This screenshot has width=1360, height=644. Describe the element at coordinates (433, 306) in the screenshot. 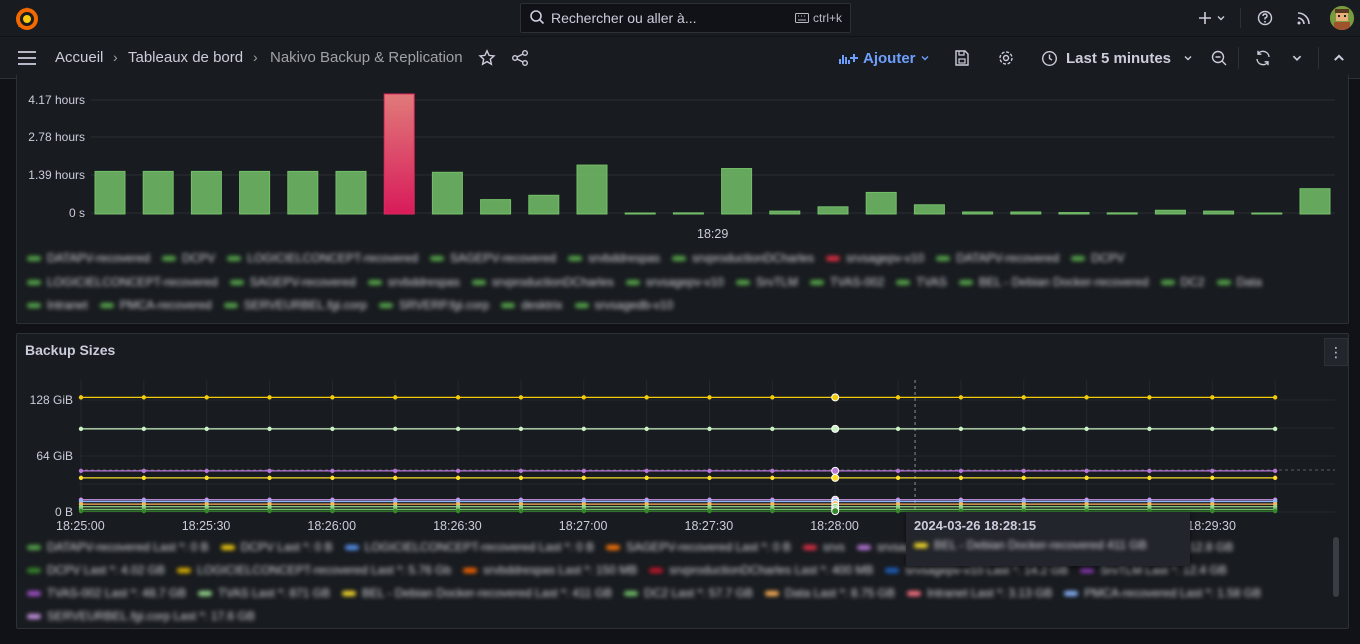

I see `legend-item: SRVERP.fgi.corp` at that location.